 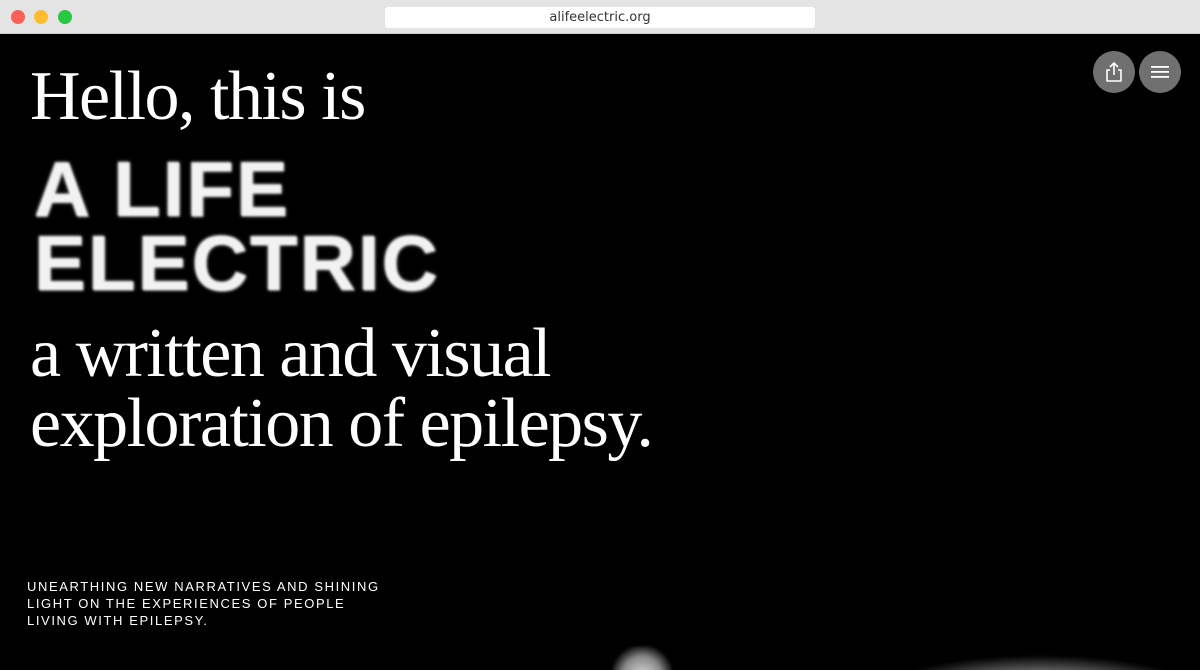 What do you see at coordinates (291, 353) in the screenshot?
I see `tagline-line-1: a written and visual` at bounding box center [291, 353].